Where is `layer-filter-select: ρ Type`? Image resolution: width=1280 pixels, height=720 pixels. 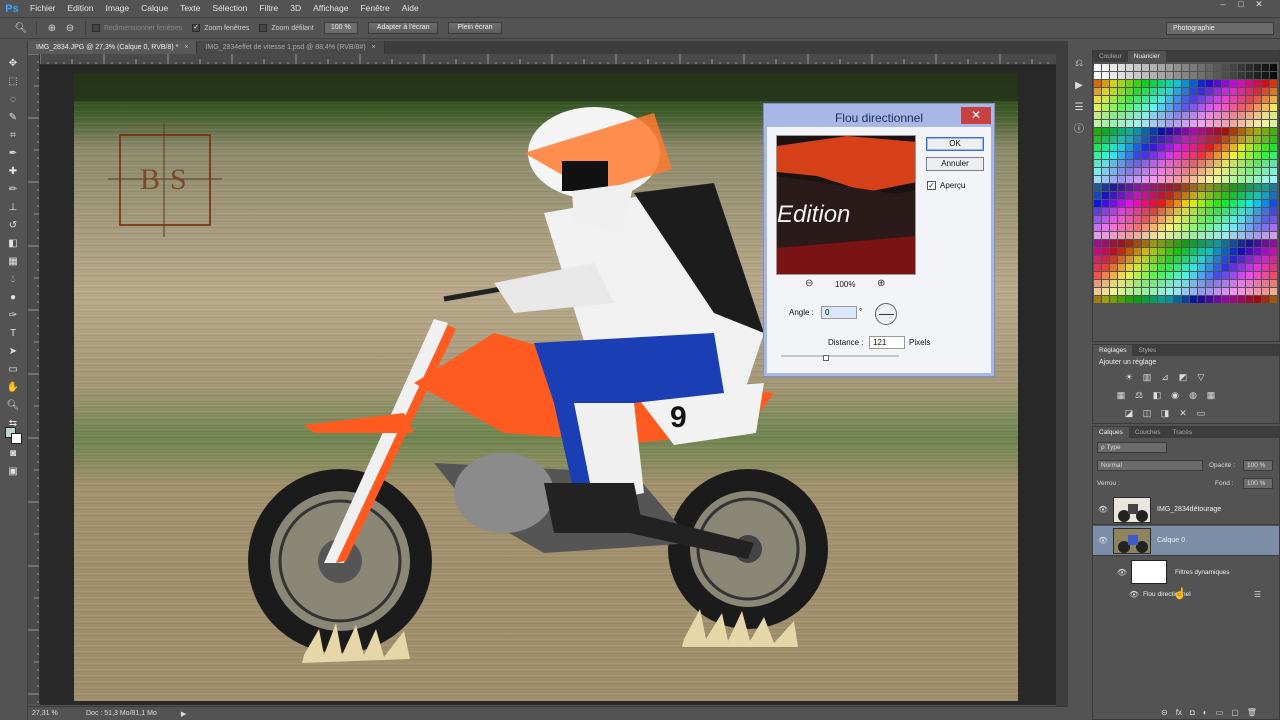 layer-filter-select: ρ Type is located at coordinates (1132, 447).